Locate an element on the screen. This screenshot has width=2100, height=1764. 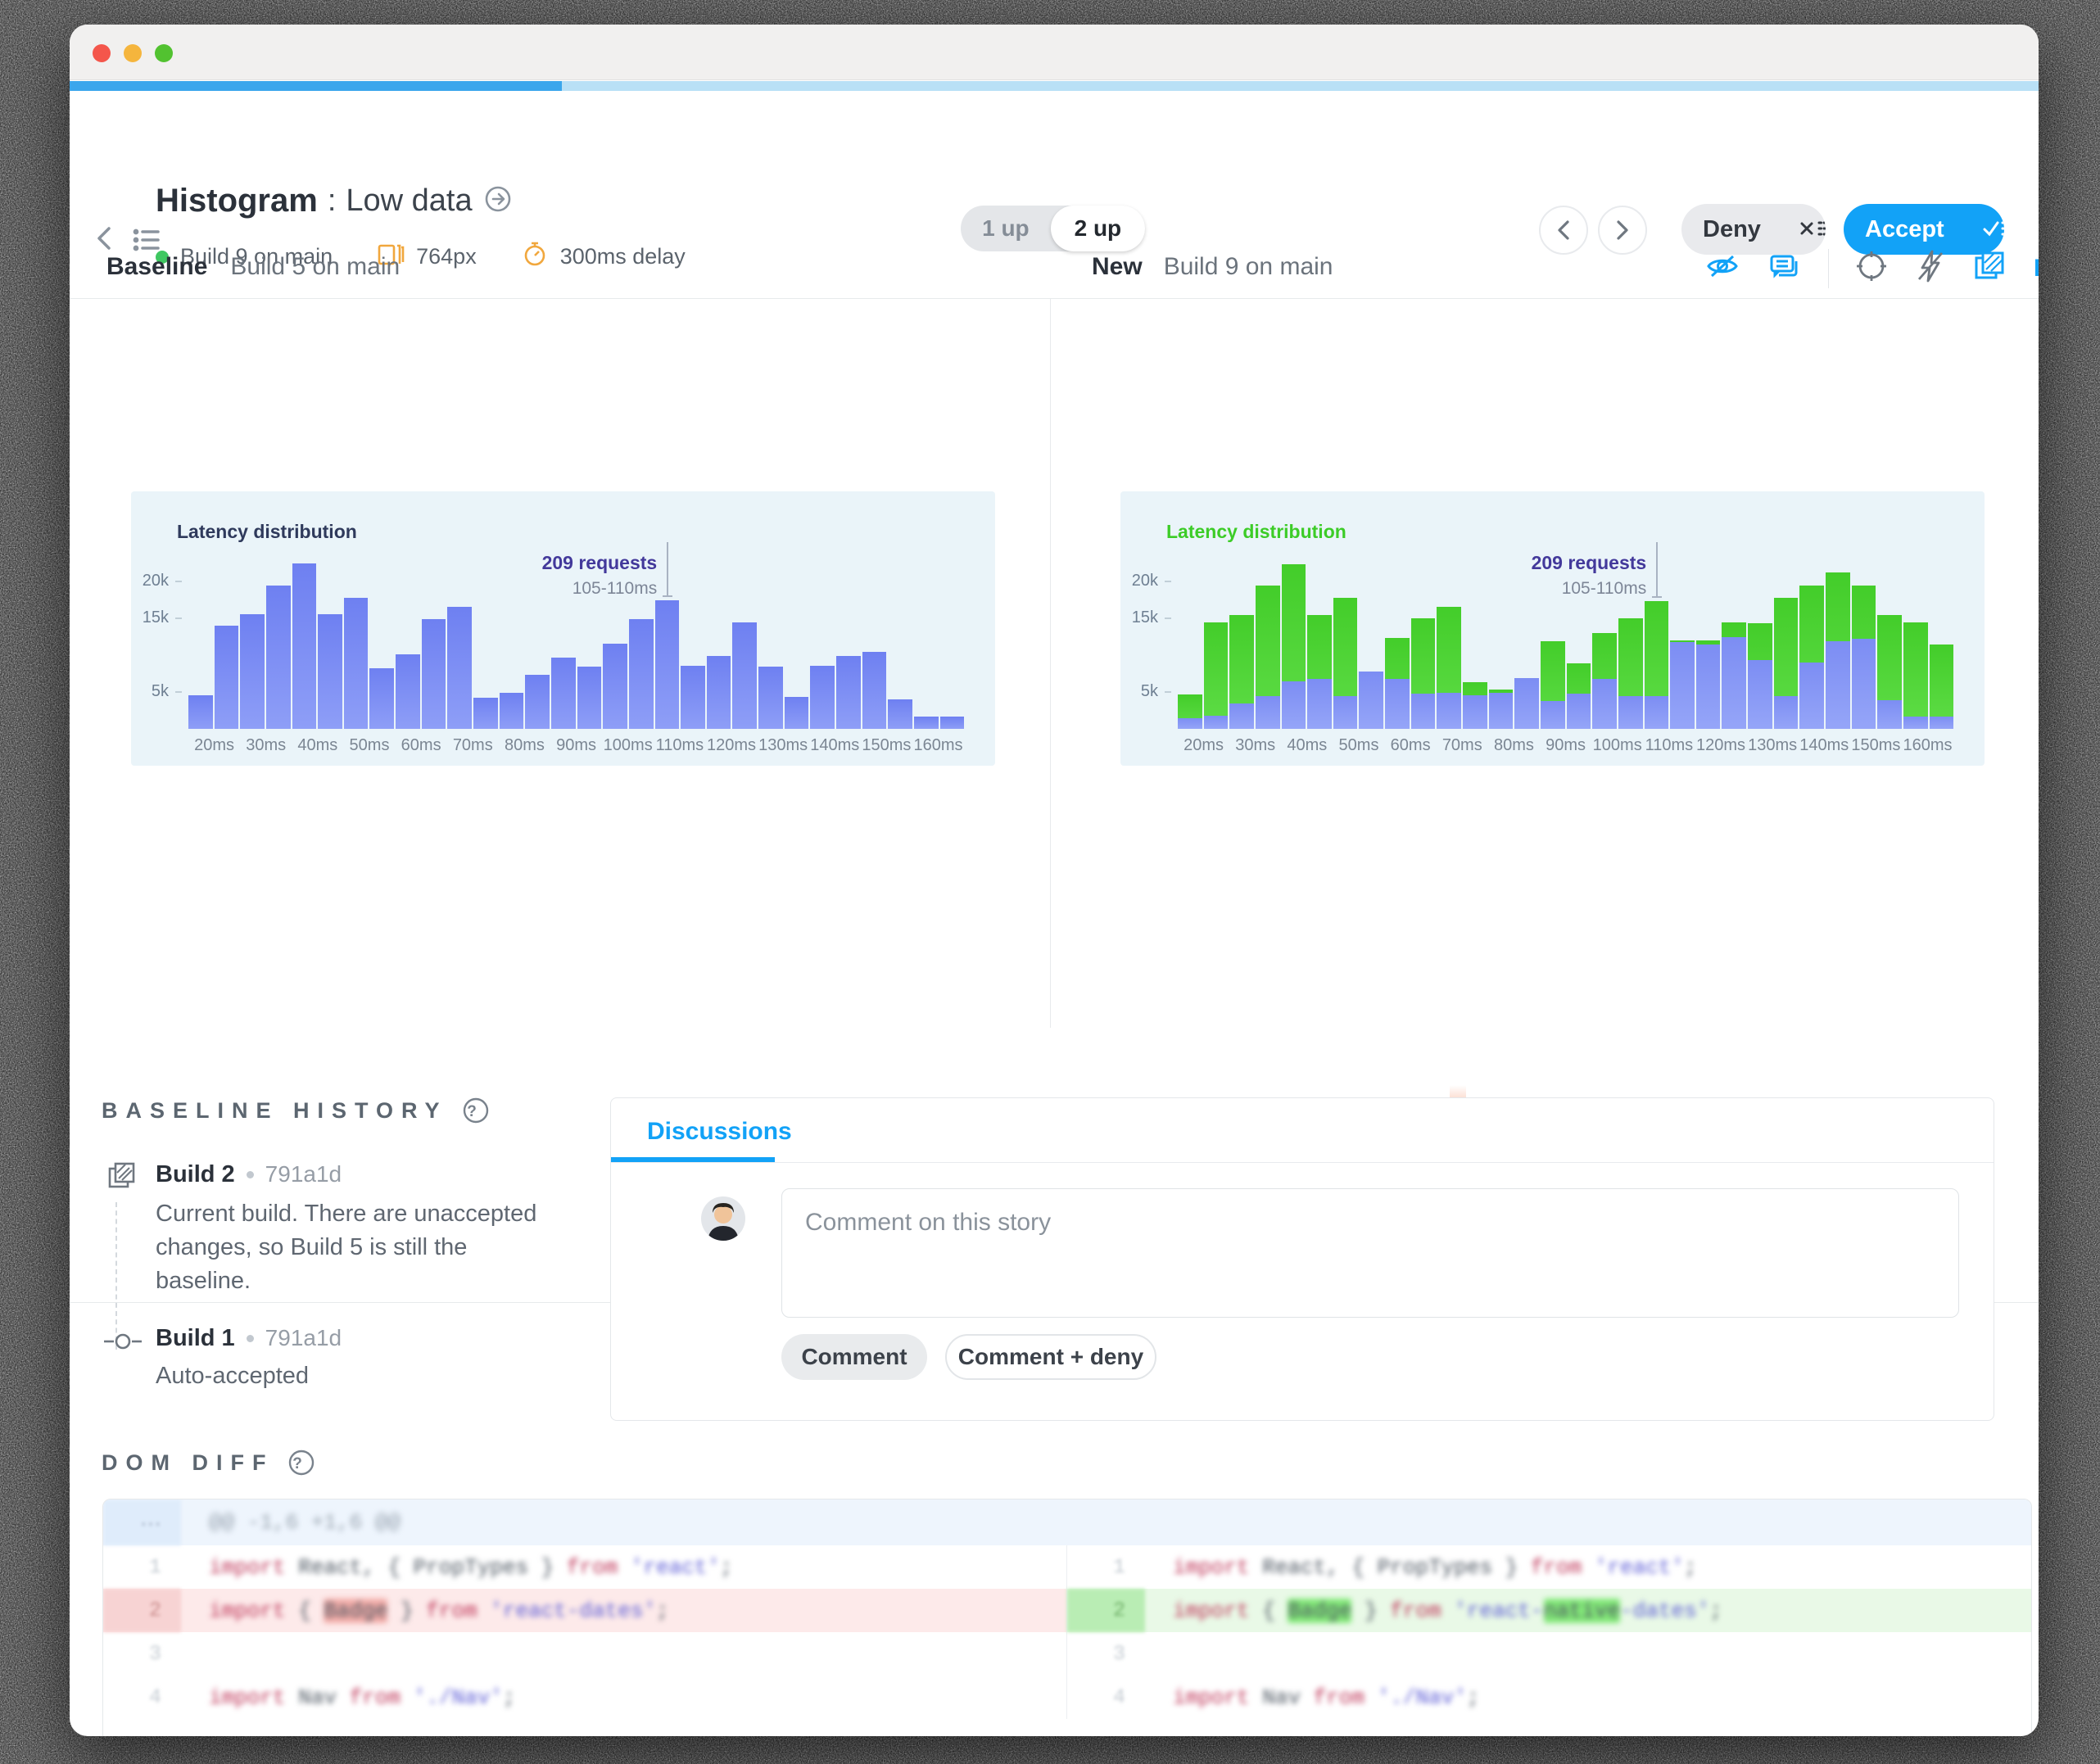
tab-discussions: Discussions is located at coordinates (720, 1132).